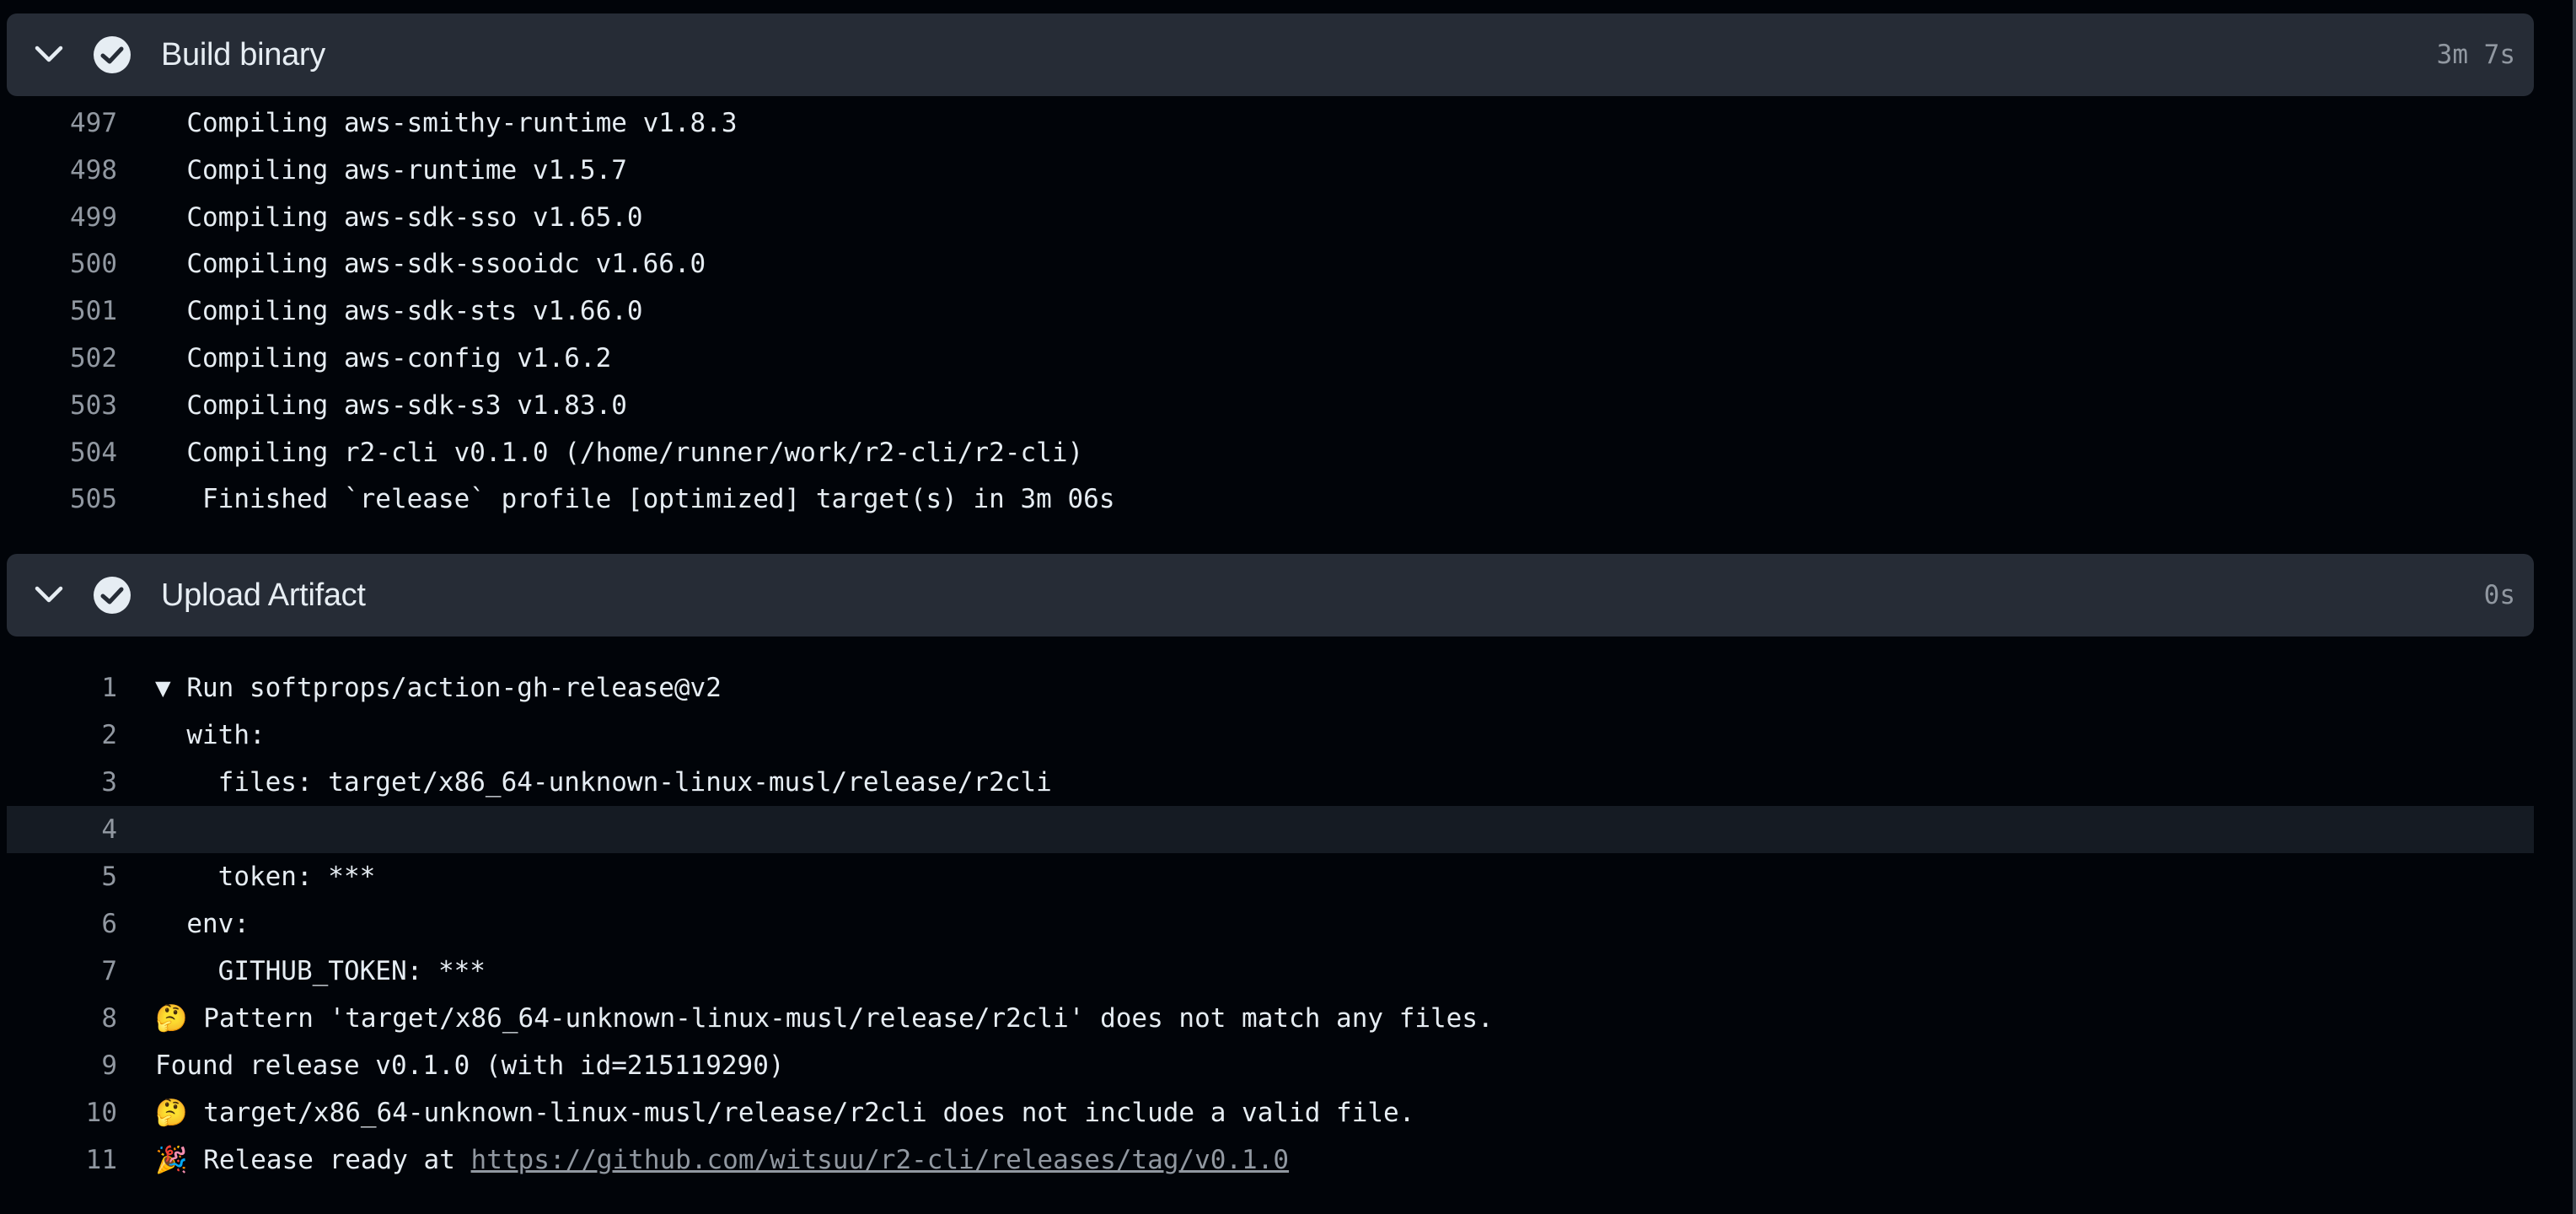 The height and width of the screenshot is (1214, 2576). I want to click on line-number: 499, so click(62, 218).